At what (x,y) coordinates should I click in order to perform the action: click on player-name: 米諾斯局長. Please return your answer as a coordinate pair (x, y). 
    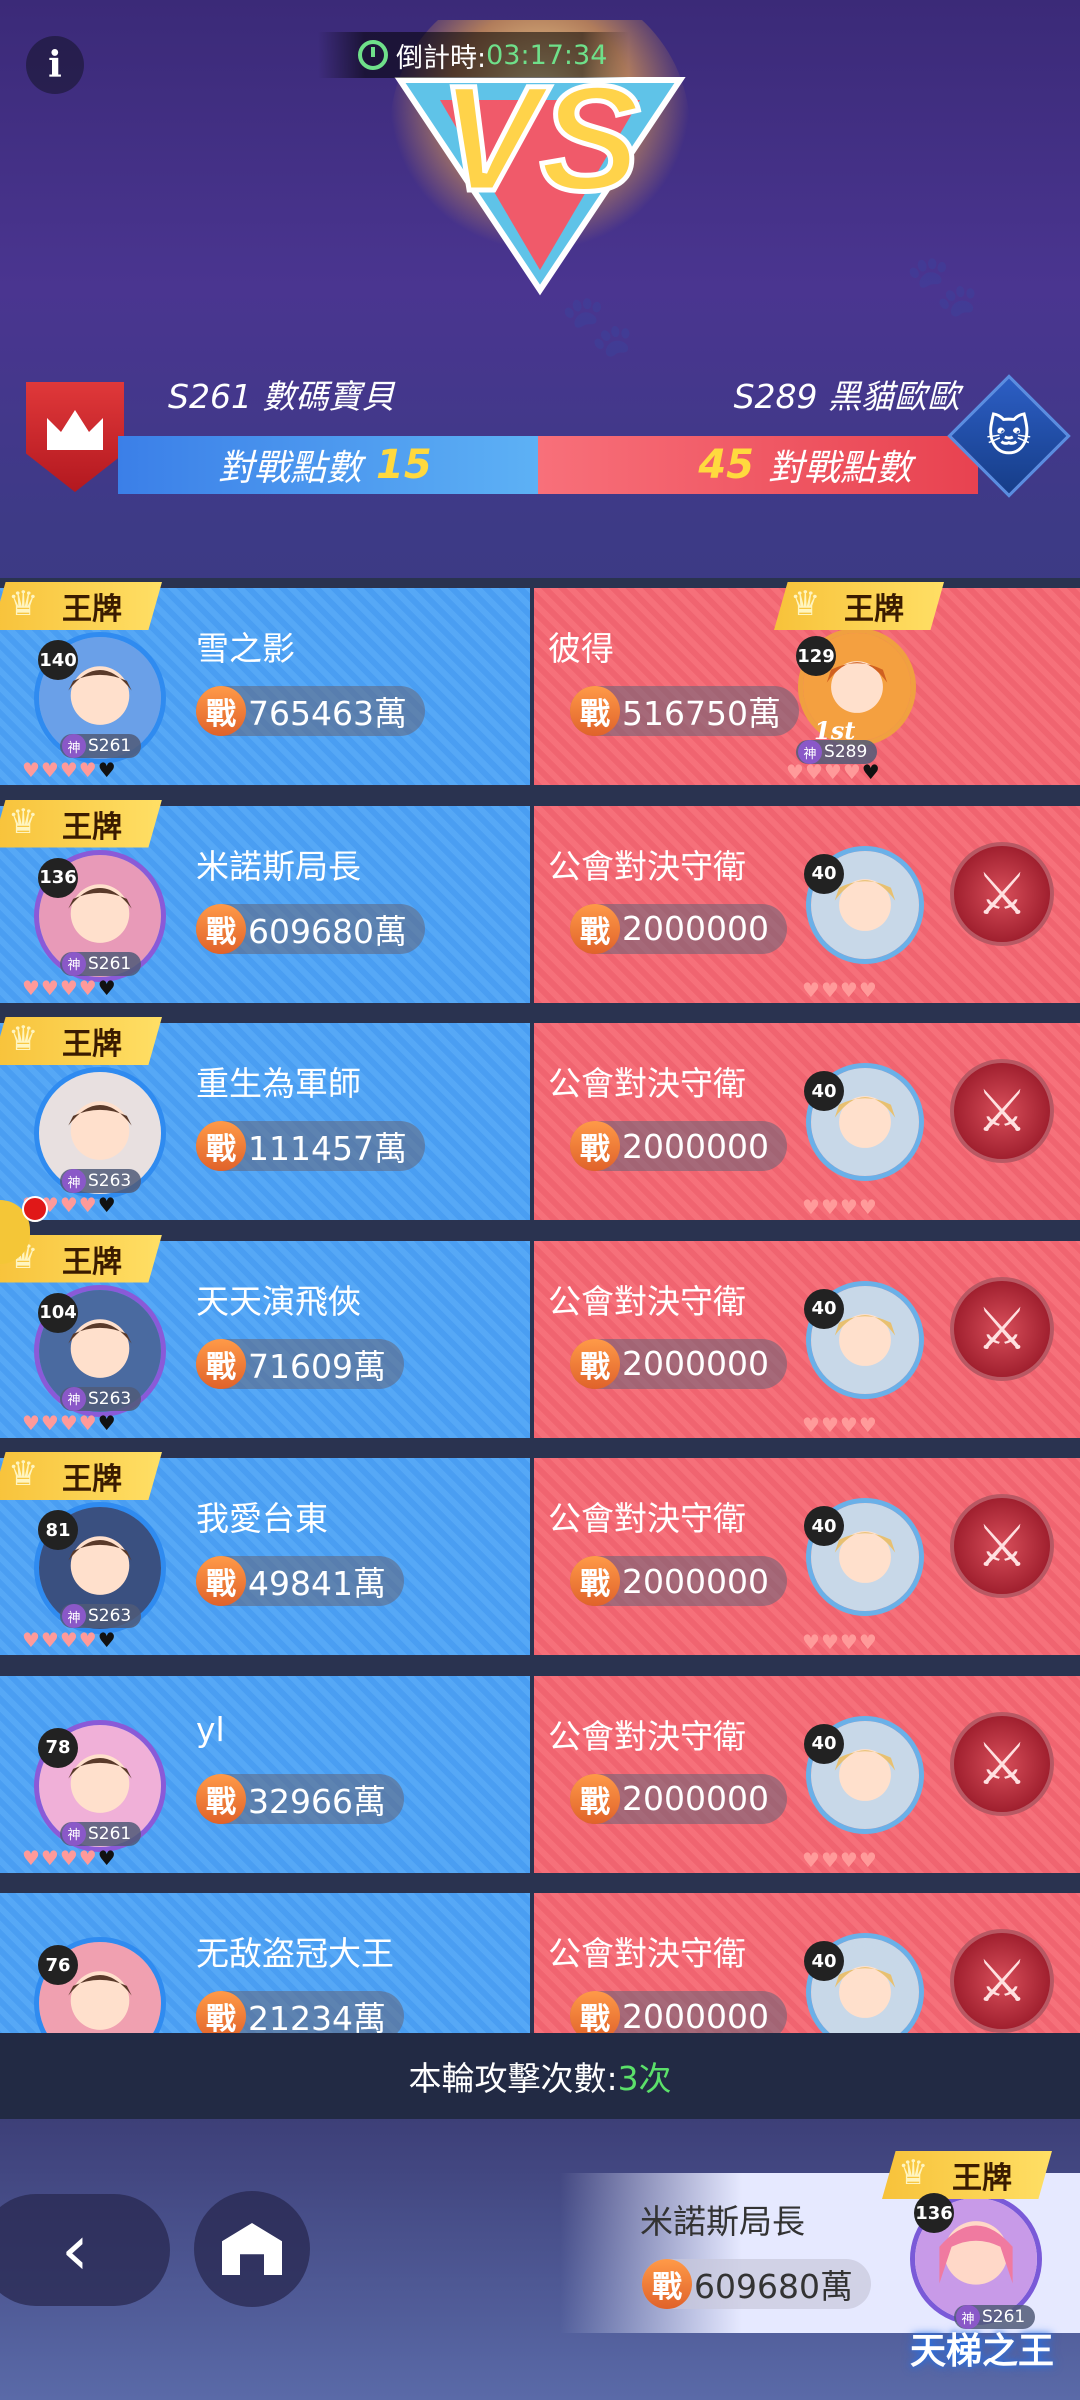
    Looking at the image, I should click on (278, 866).